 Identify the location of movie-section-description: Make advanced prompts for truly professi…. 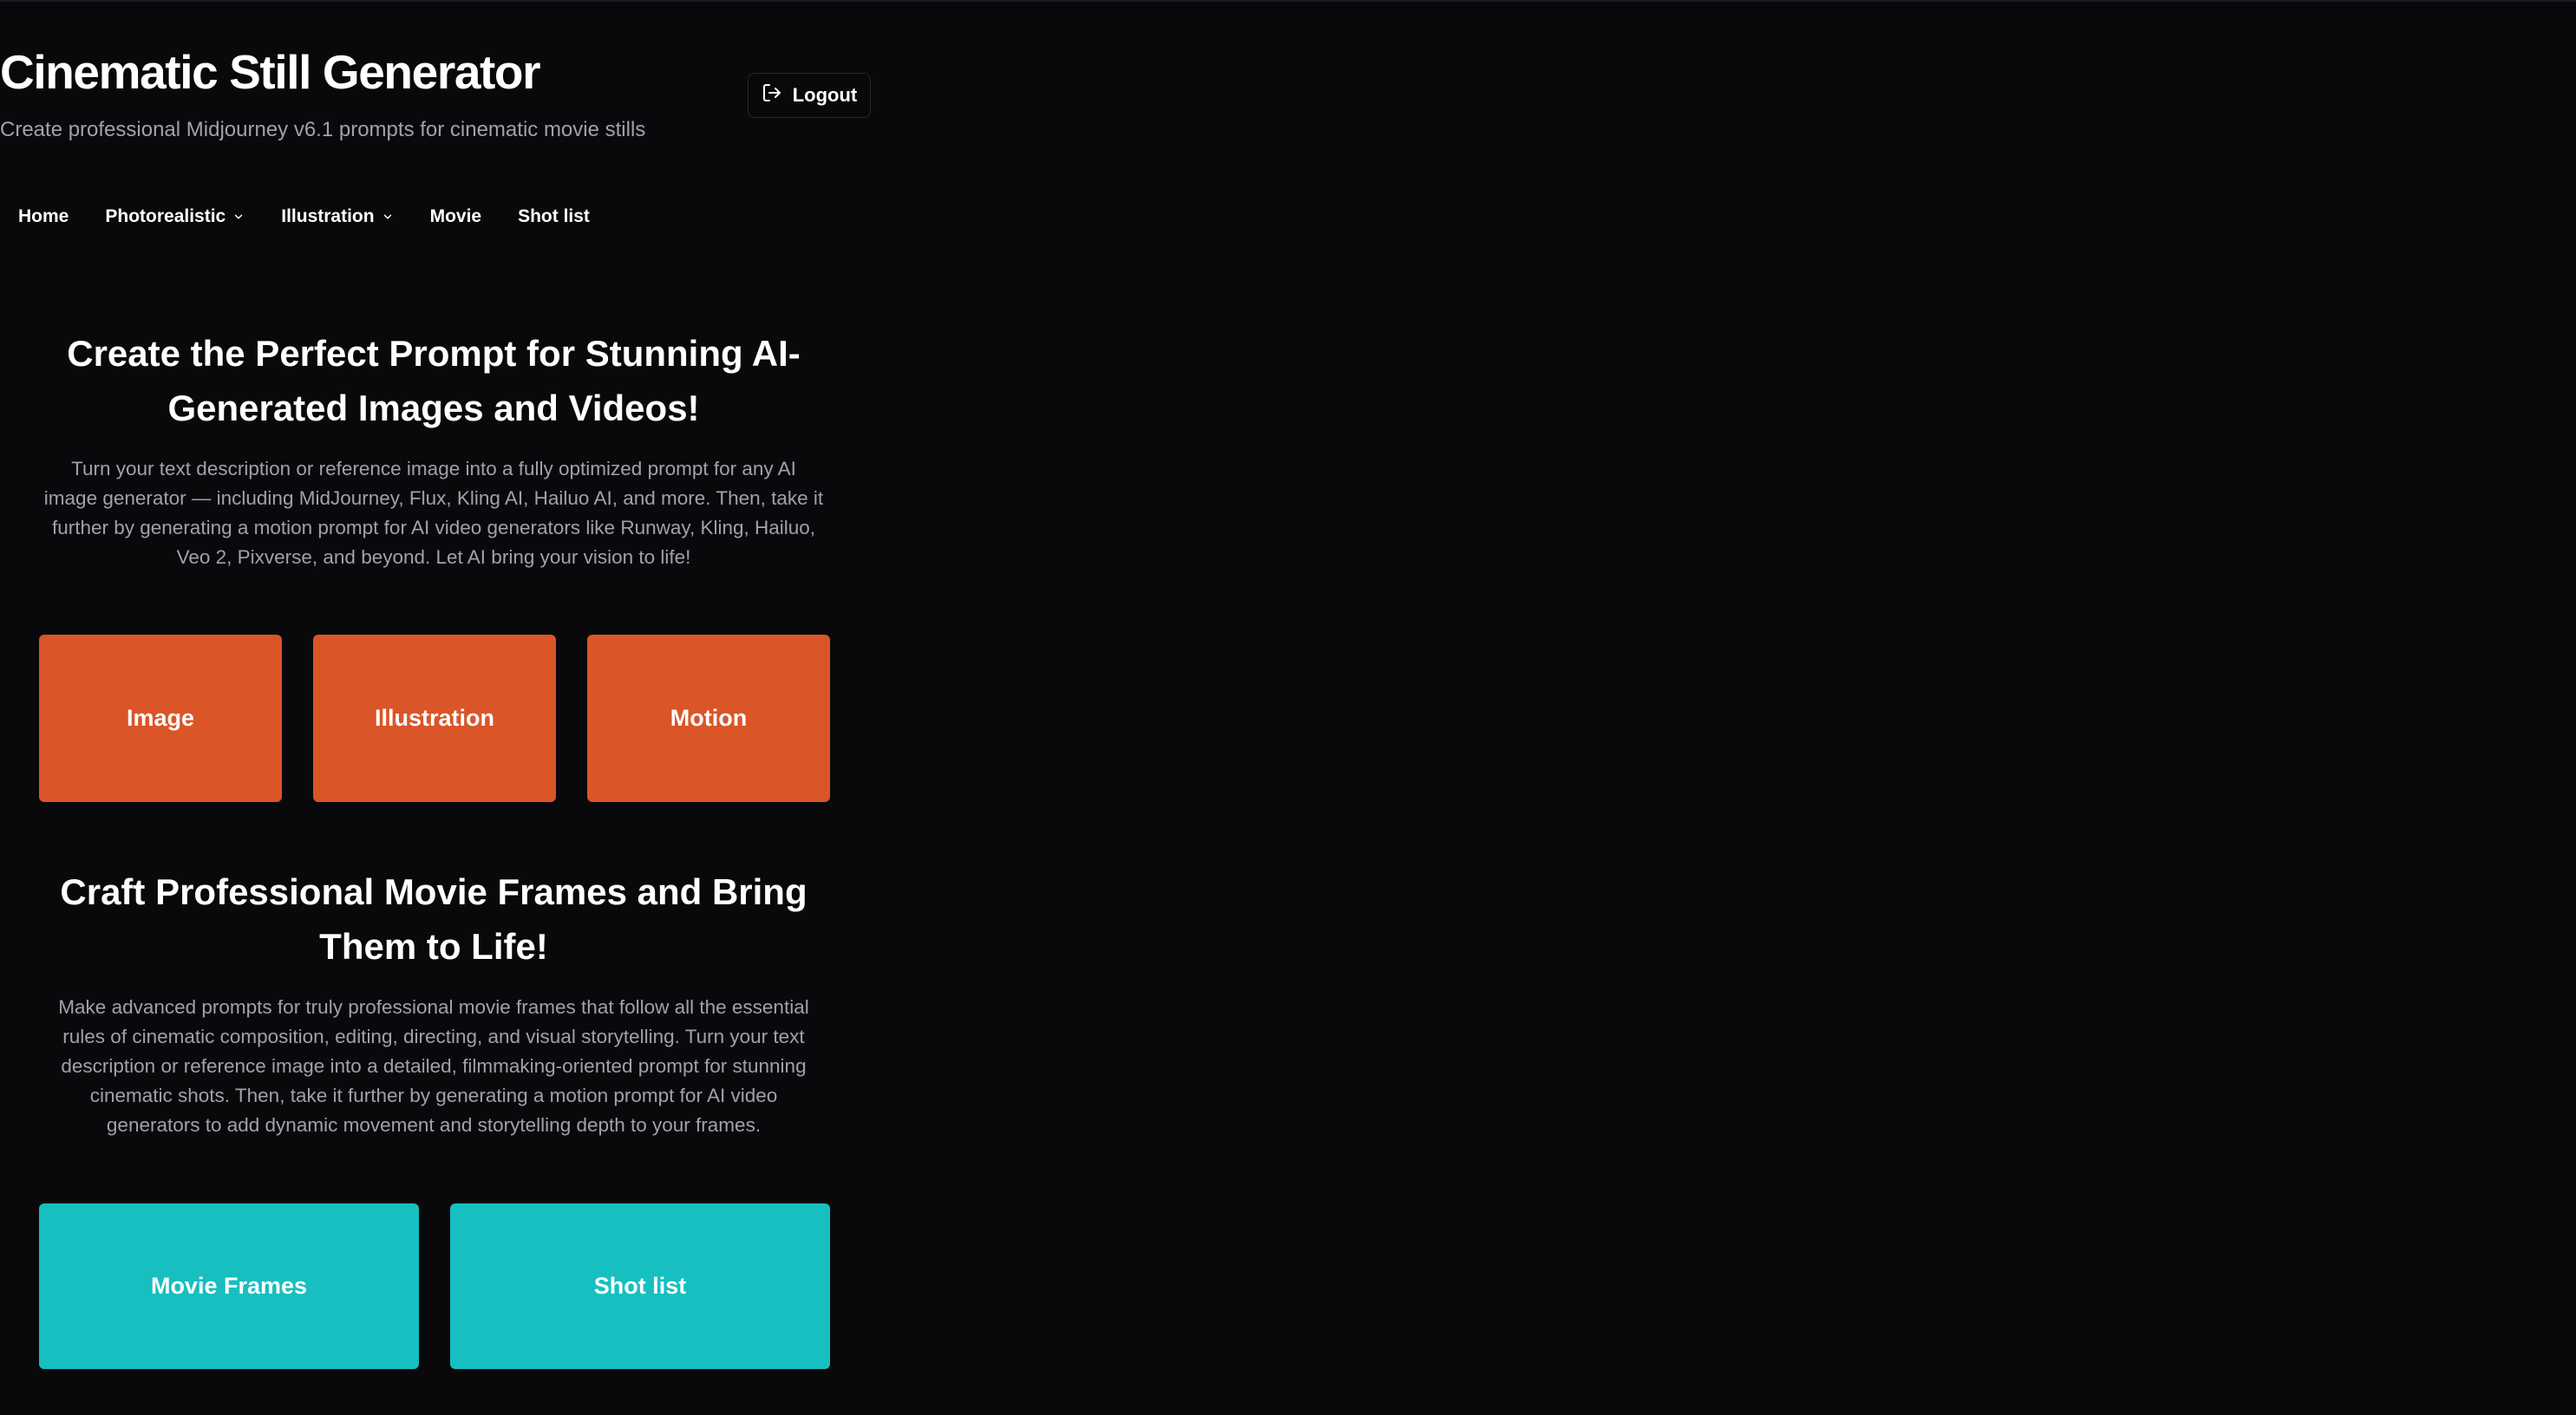
(433, 1066).